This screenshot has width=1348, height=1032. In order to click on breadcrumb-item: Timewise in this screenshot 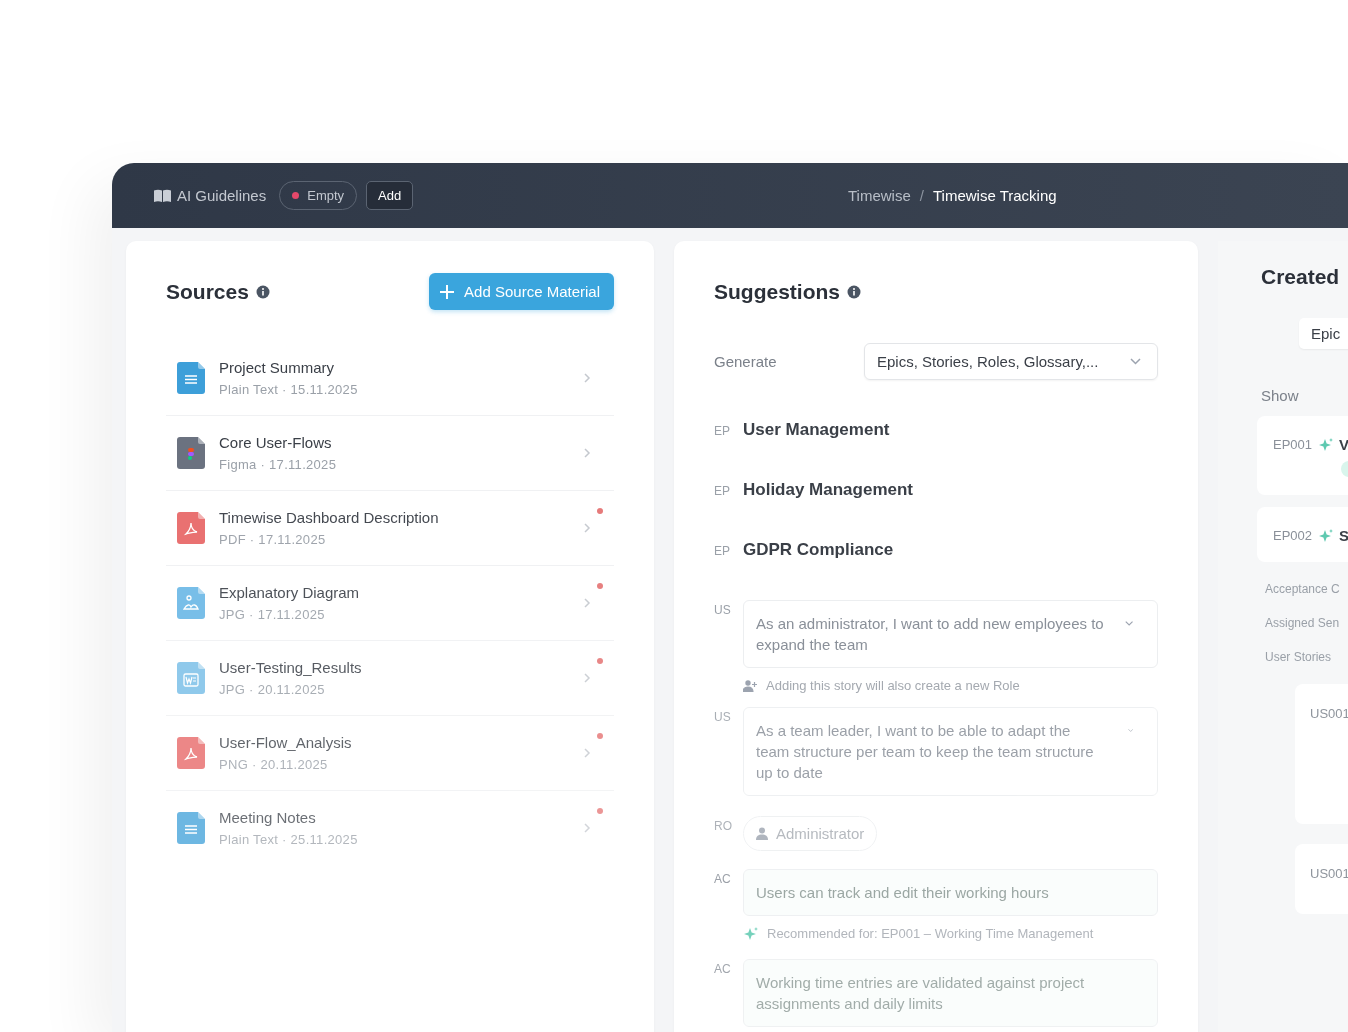, I will do `click(879, 195)`.